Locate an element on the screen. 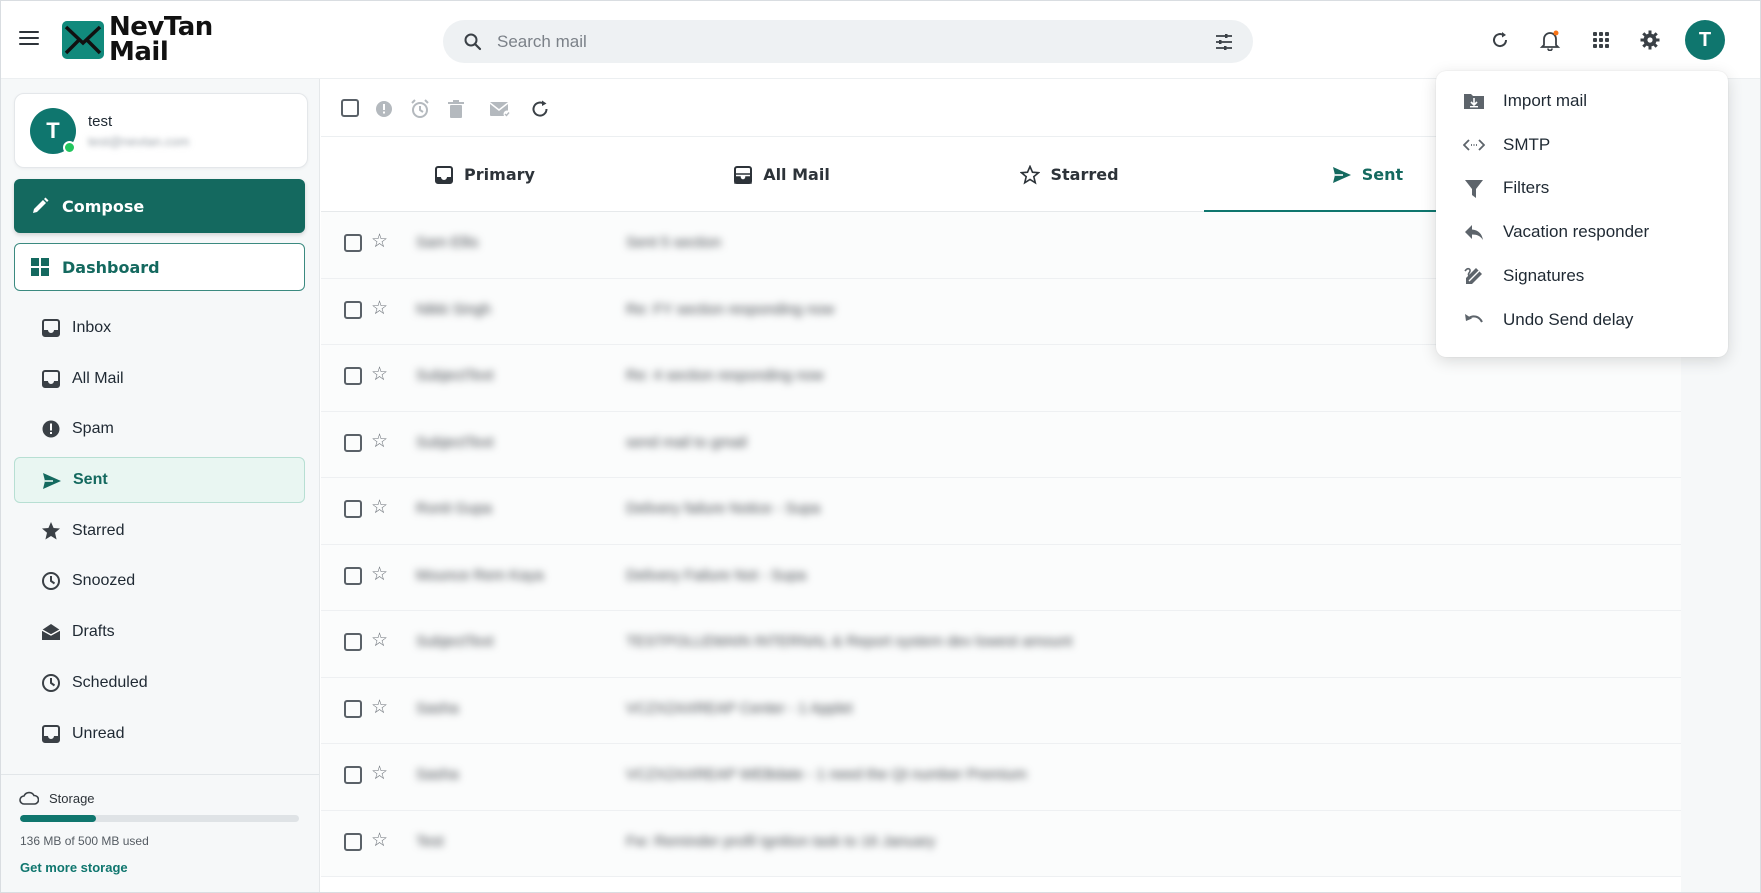  tune-icon is located at coordinates (1224, 42).